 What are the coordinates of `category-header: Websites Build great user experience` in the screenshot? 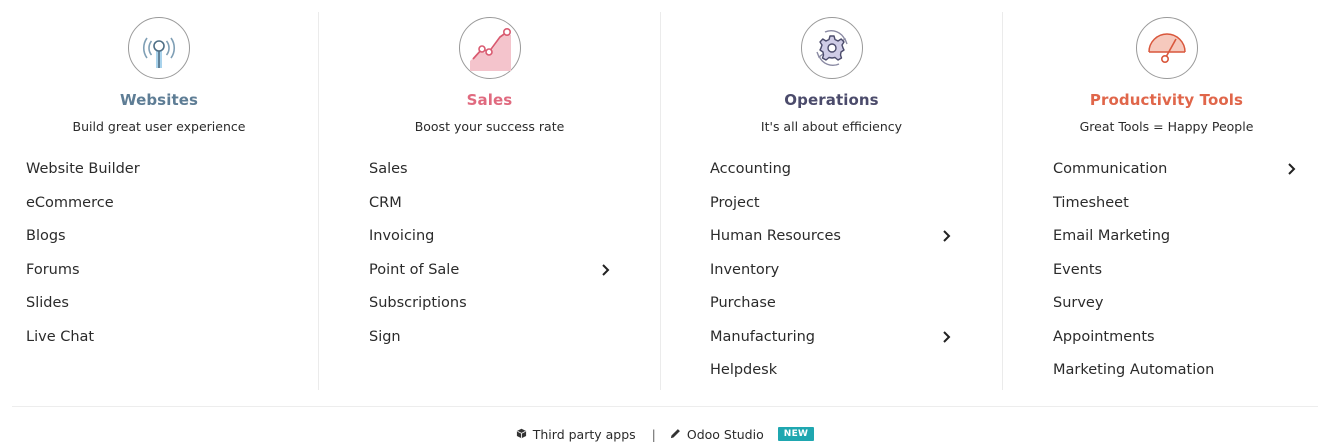 It's located at (159, 76).